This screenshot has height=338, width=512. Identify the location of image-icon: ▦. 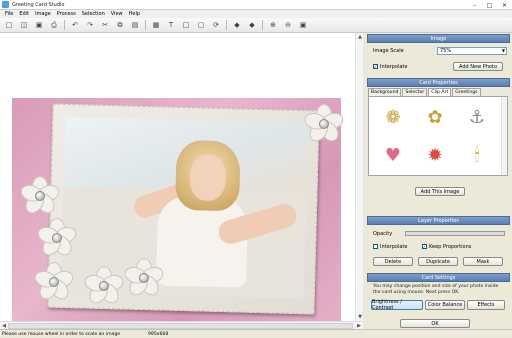
(156, 25).